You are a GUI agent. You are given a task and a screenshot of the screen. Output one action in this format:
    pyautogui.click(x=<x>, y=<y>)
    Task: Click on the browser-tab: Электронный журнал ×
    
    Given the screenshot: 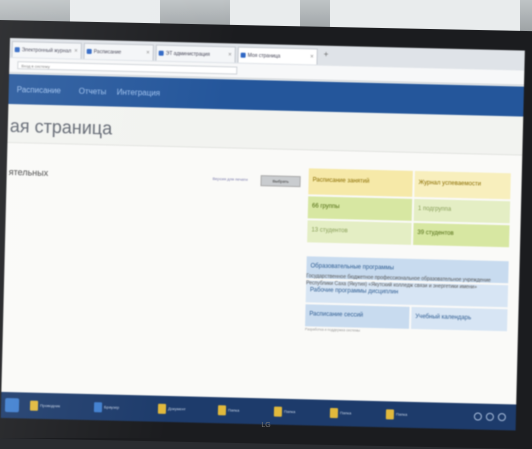 What is the action you would take?
    pyautogui.click(x=46, y=50)
    